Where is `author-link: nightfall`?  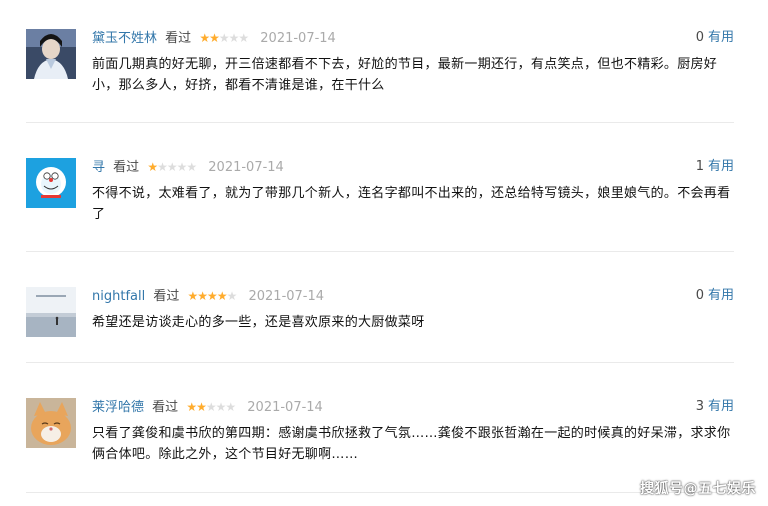 author-link: nightfall is located at coordinates (118, 296).